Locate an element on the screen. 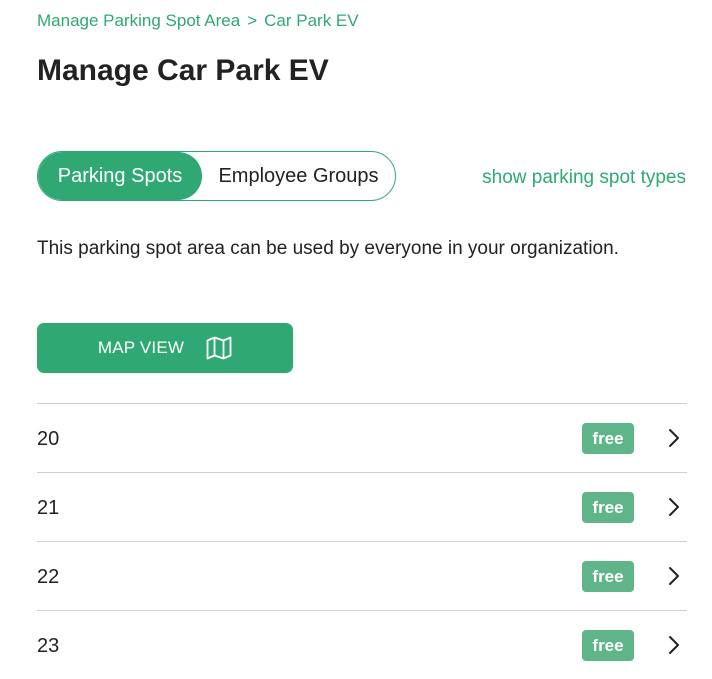  tab-employee-groups: Employee Groups is located at coordinates (298, 176).